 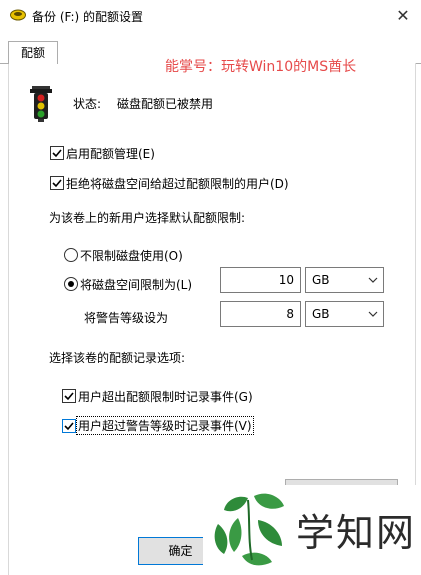 I want to click on limit-unit-select: GB, so click(x=344, y=280).